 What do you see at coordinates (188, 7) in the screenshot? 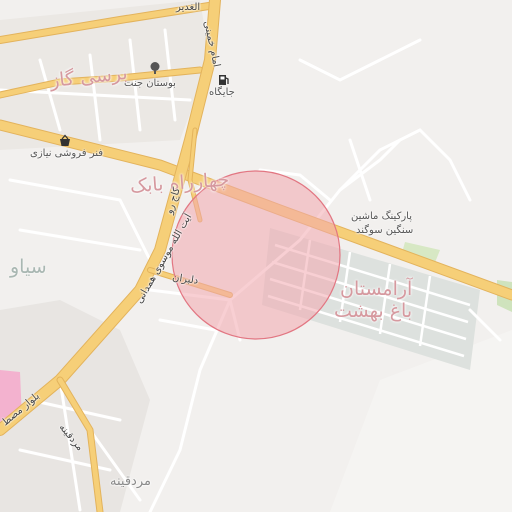
I see `road-label-al-ghadir: الغدیر` at bounding box center [188, 7].